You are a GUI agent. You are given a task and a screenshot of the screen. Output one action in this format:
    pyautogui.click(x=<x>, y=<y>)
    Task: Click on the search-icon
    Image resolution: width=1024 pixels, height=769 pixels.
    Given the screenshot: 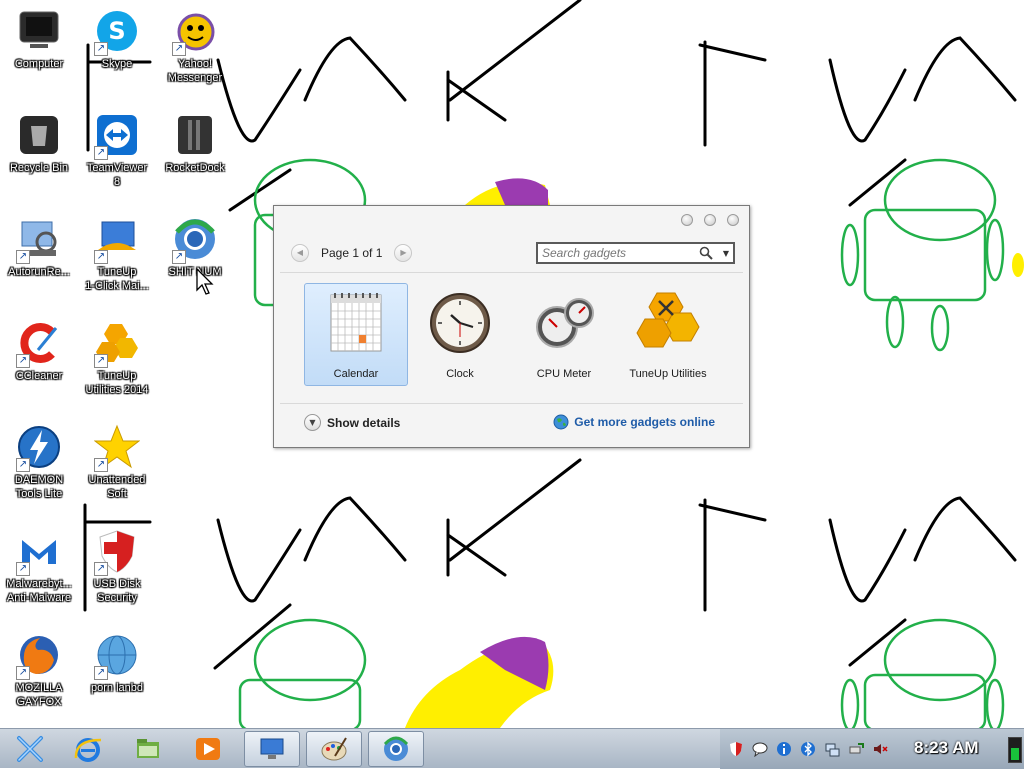 What is the action you would take?
    pyautogui.click(x=706, y=253)
    